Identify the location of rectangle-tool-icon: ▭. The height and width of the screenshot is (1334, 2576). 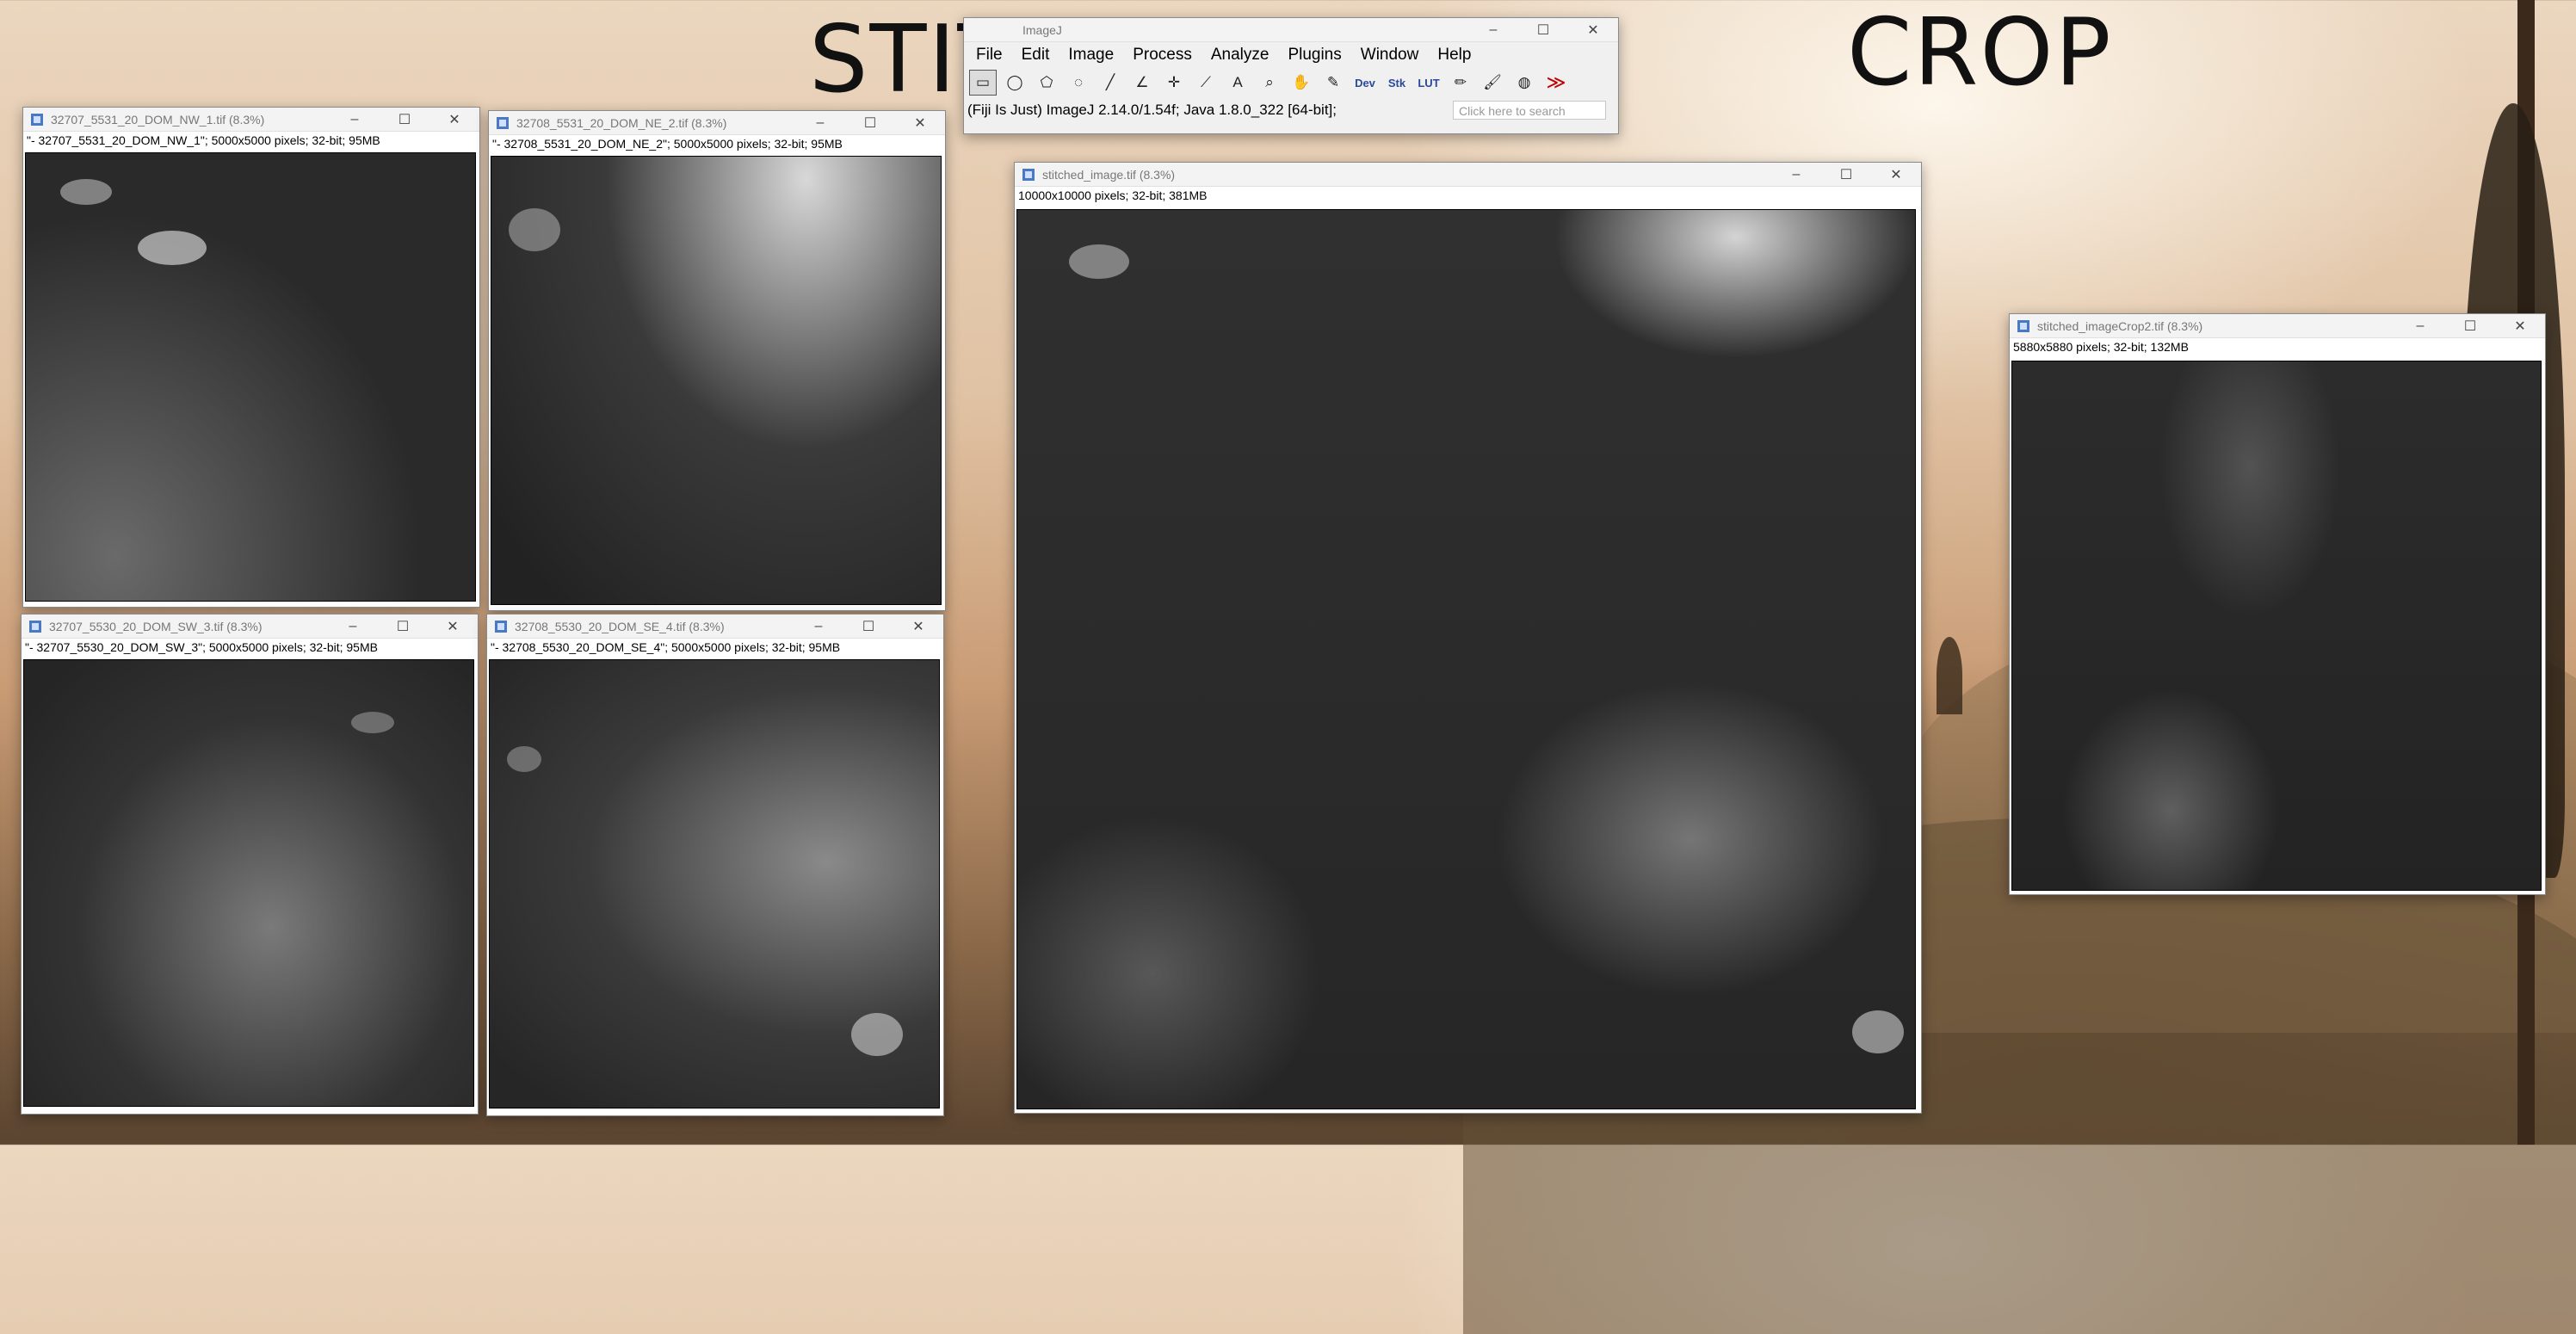
(983, 83).